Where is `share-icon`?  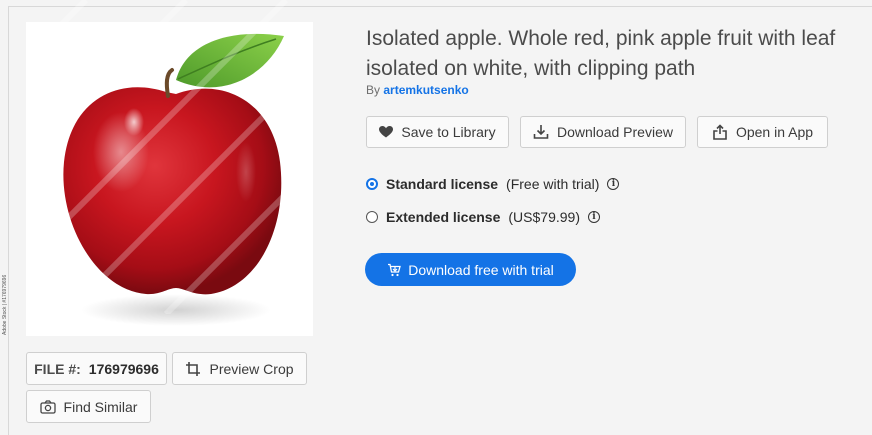
share-icon is located at coordinates (720, 132).